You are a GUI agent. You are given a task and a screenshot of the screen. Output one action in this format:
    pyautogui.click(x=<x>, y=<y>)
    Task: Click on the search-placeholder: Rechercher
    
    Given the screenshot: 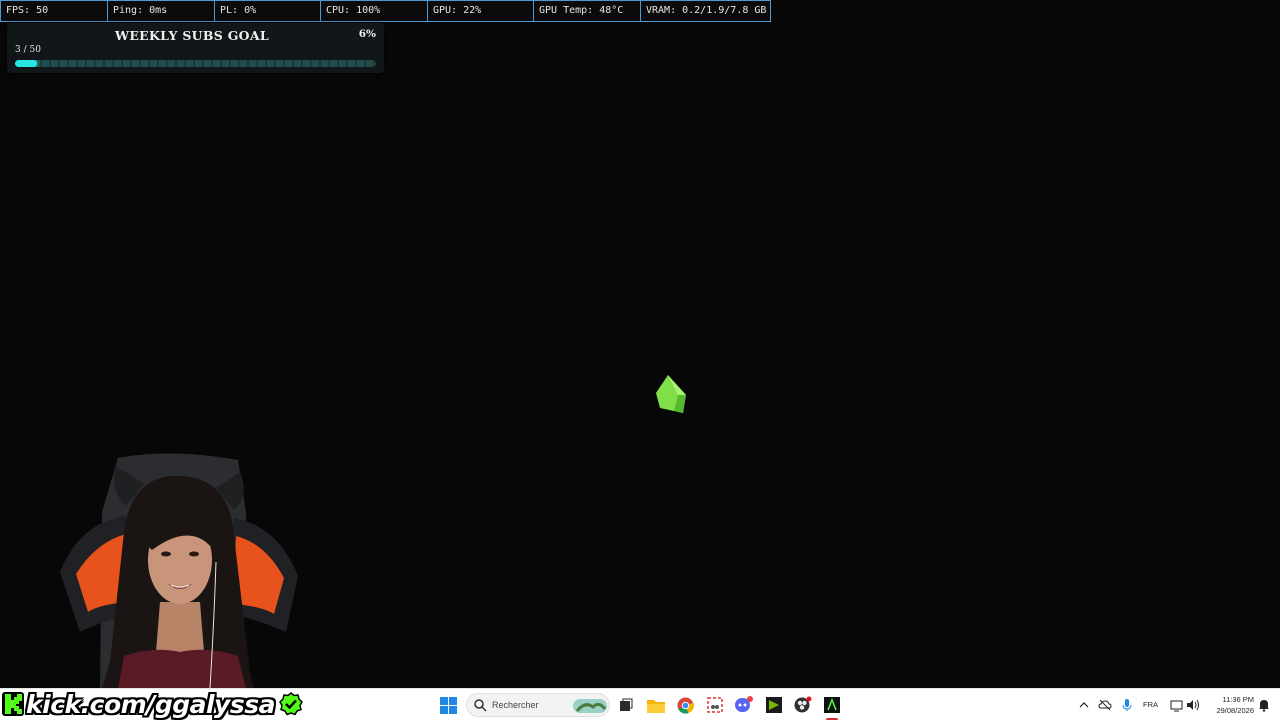 What is the action you would take?
    pyautogui.click(x=515, y=705)
    